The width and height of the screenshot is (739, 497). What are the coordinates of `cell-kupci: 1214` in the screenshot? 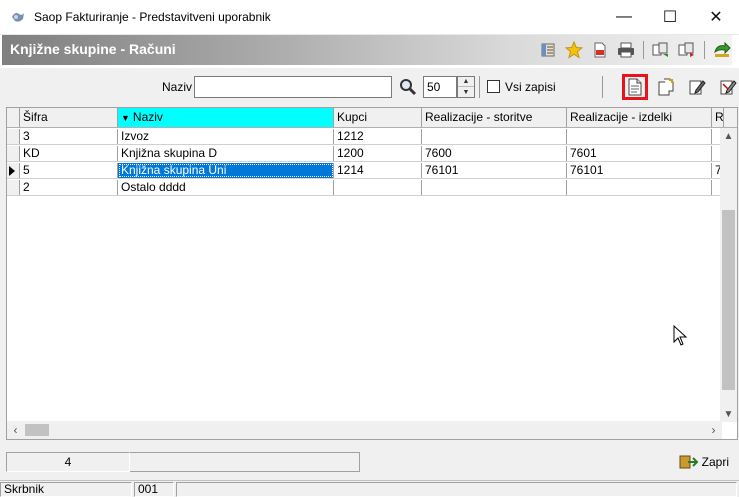 It's located at (378, 170).